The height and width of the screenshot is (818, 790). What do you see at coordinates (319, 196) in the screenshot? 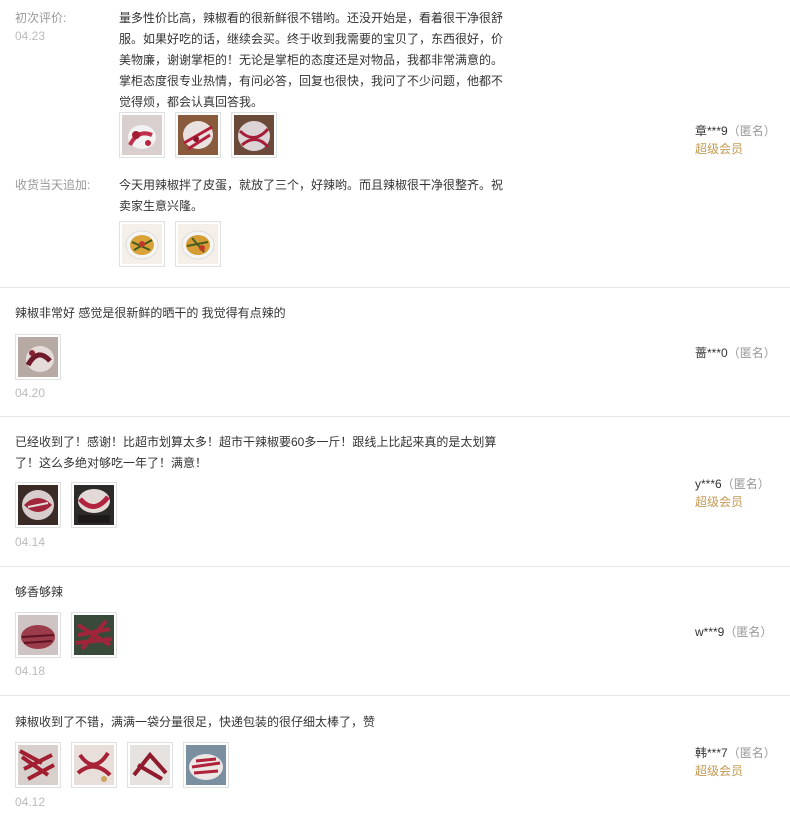
I see `followup-review-text: 今天用辣椒拌了皮蛋，就放了三个，好辣哟。而且辣椒很干净很整齐。祝 卖家生意兴隆。` at bounding box center [319, 196].